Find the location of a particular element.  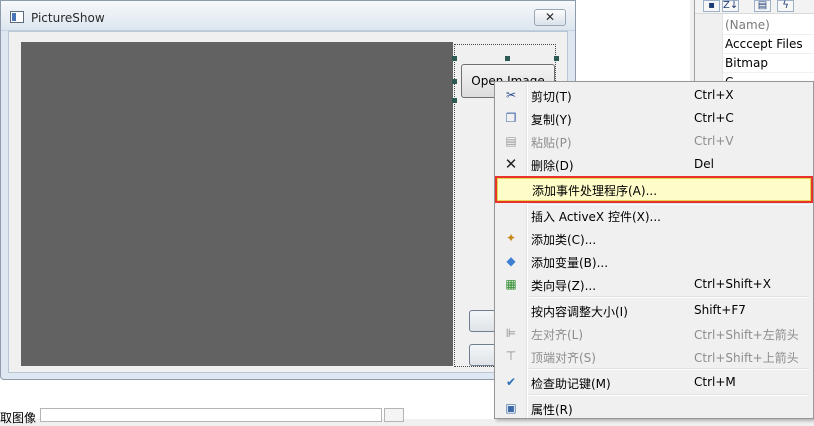

menu-item-size-to-content: 按内容调整大小(I) Shift+F7 is located at coordinates (654, 310).